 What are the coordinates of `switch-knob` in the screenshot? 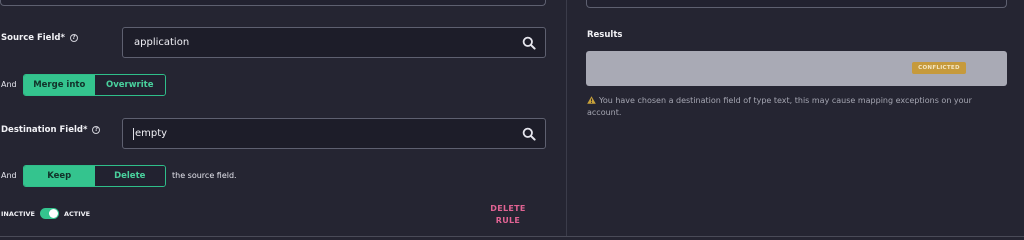 It's located at (53, 213).